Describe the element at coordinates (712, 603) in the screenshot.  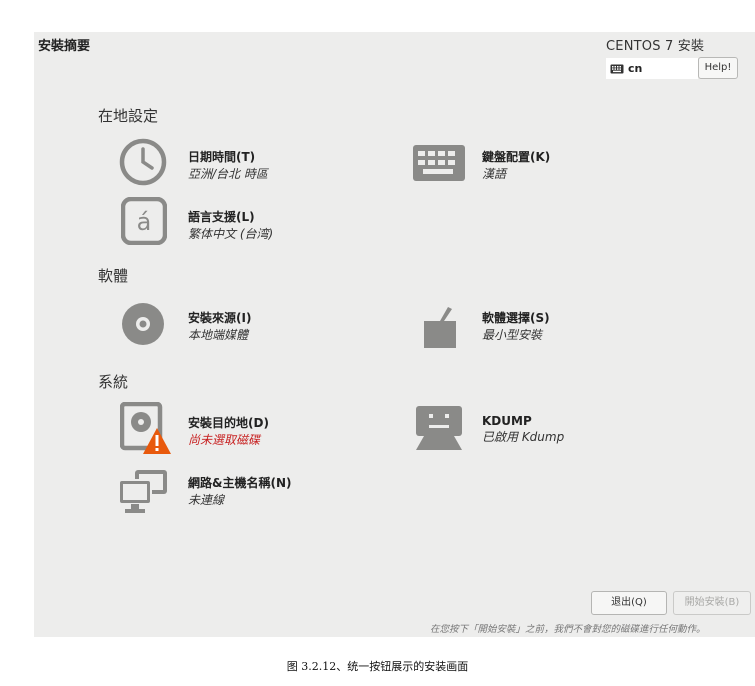
I see `begin-install-button: 開始安裝(B)` at that location.